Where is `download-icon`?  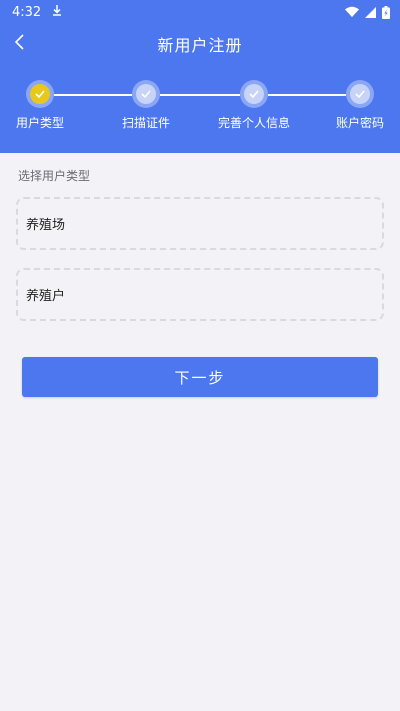
download-icon is located at coordinates (57, 12).